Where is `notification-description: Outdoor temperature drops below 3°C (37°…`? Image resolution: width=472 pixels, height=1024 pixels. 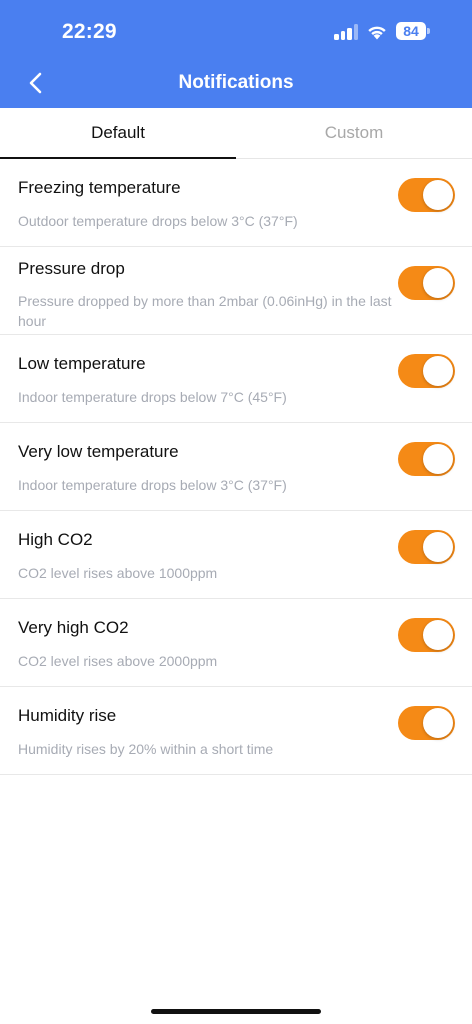
notification-description: Outdoor temperature drops below 3°C (37°… is located at coordinates (158, 221).